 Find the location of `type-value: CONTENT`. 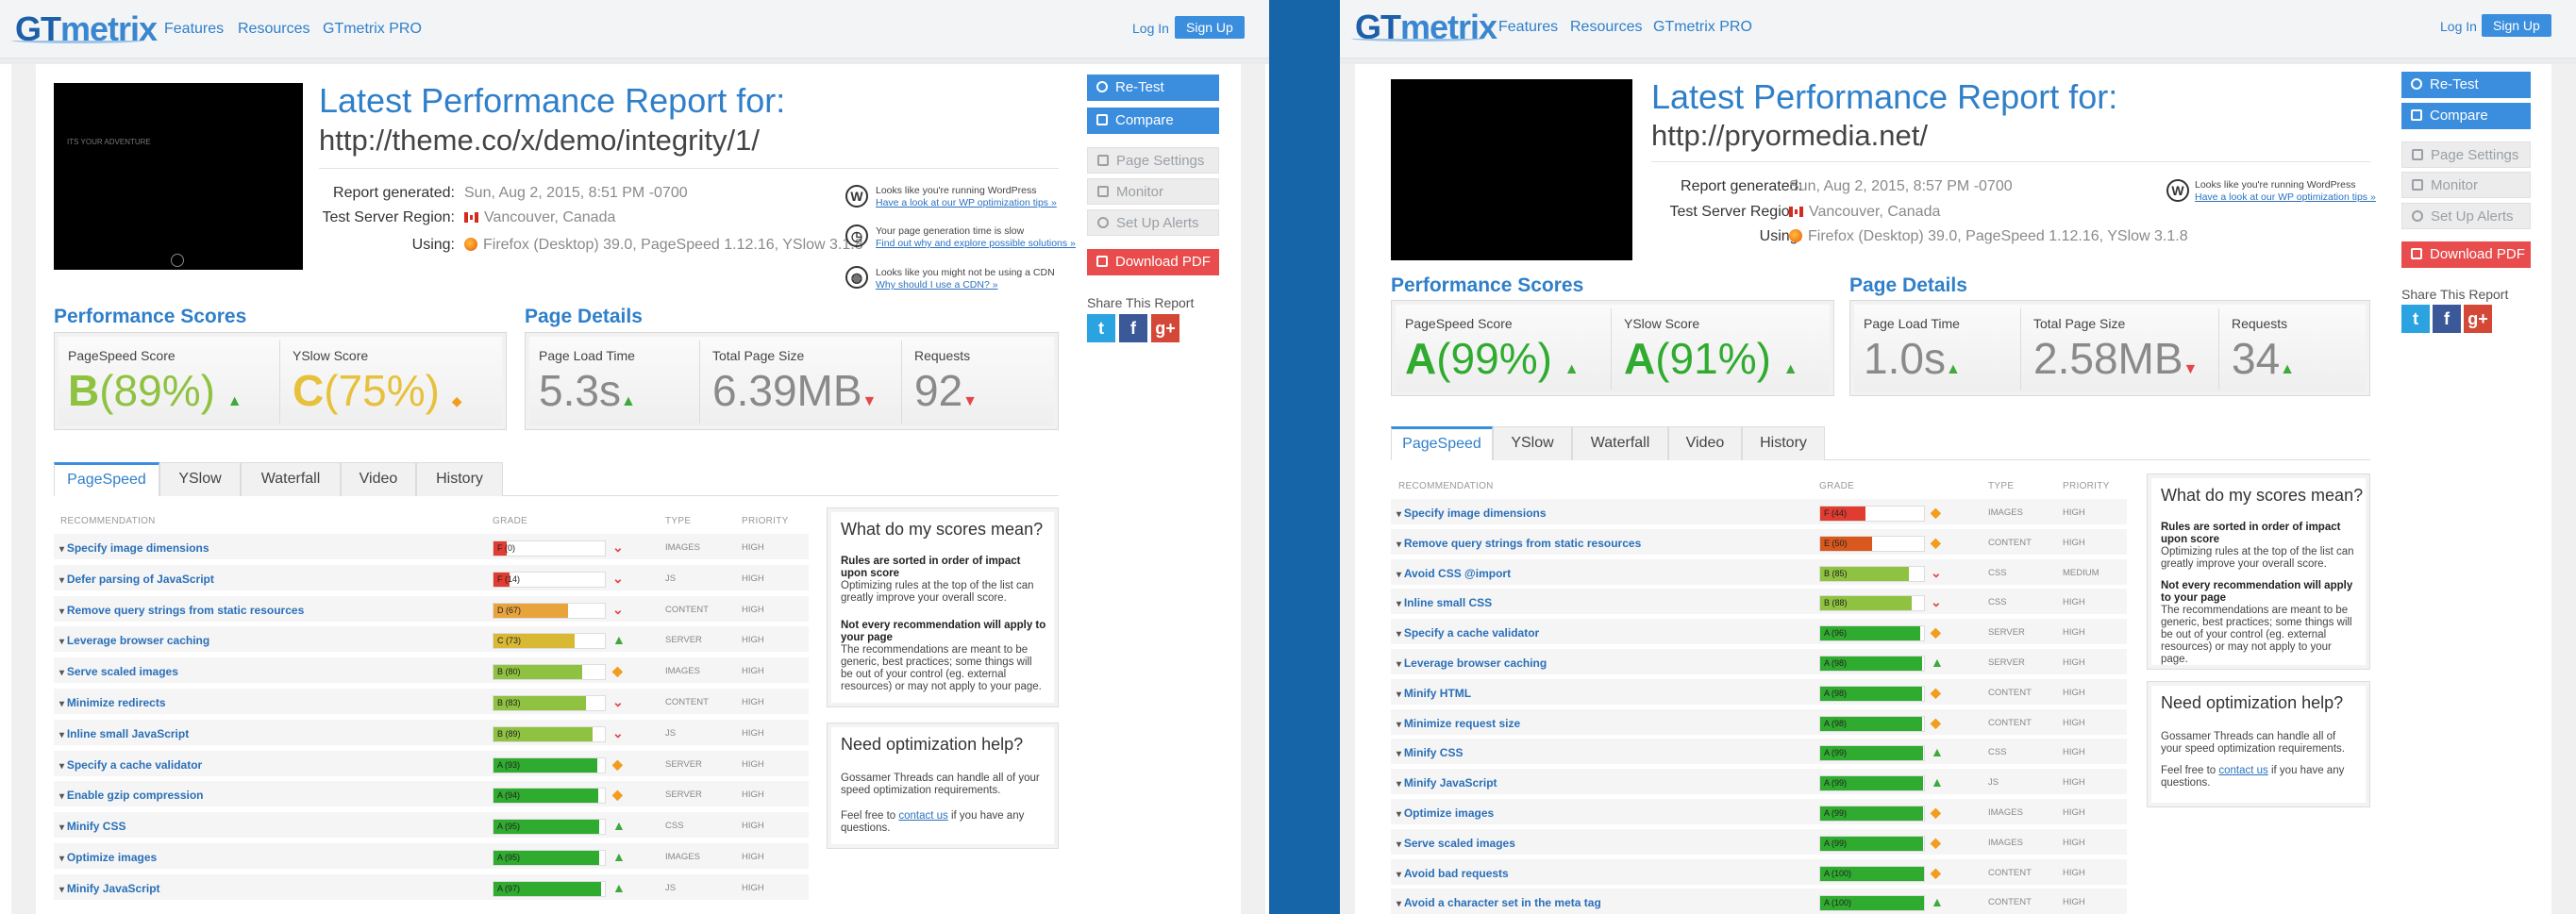

type-value: CONTENT is located at coordinates (2010, 872).